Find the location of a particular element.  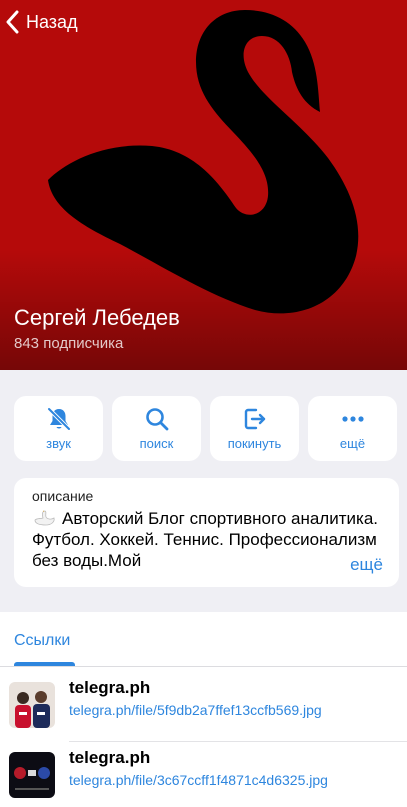

tab-divider is located at coordinates (203, 666).